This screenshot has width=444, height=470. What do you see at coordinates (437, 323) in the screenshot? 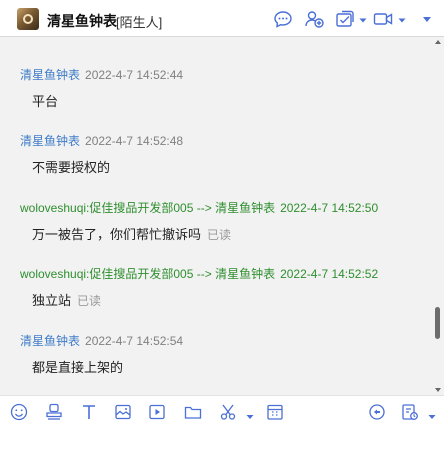
I see `scrollbar-thumb` at bounding box center [437, 323].